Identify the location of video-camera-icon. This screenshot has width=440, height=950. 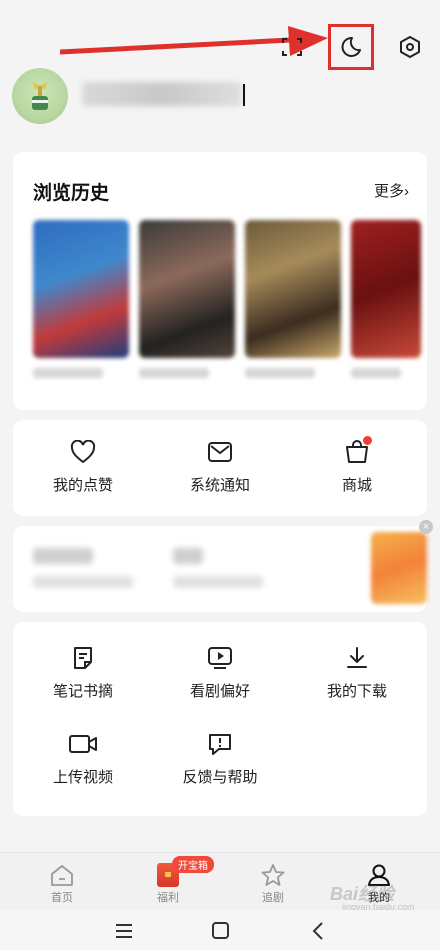
(83, 744).